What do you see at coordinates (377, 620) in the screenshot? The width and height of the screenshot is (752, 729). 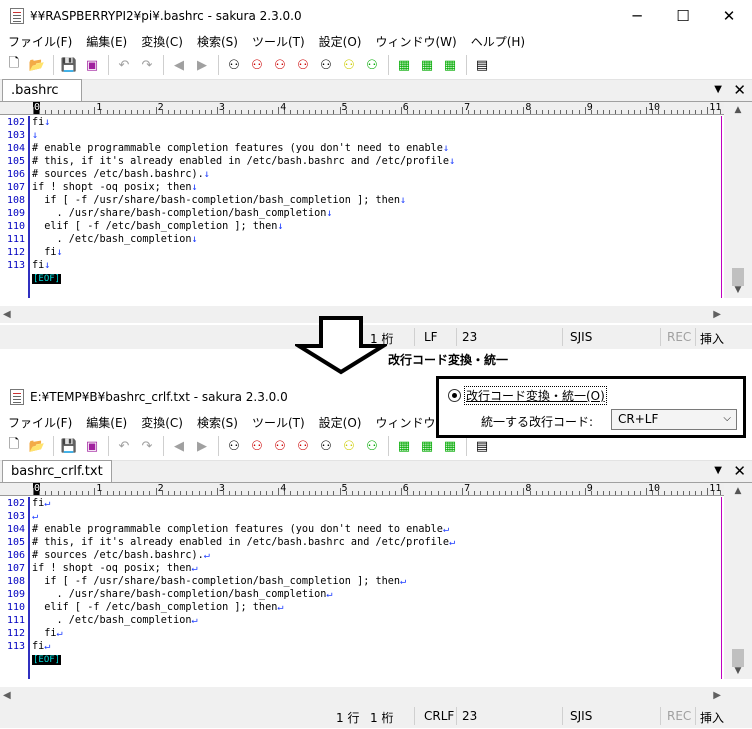 I see `code-line: . /etc/bash_completion↵` at bounding box center [377, 620].